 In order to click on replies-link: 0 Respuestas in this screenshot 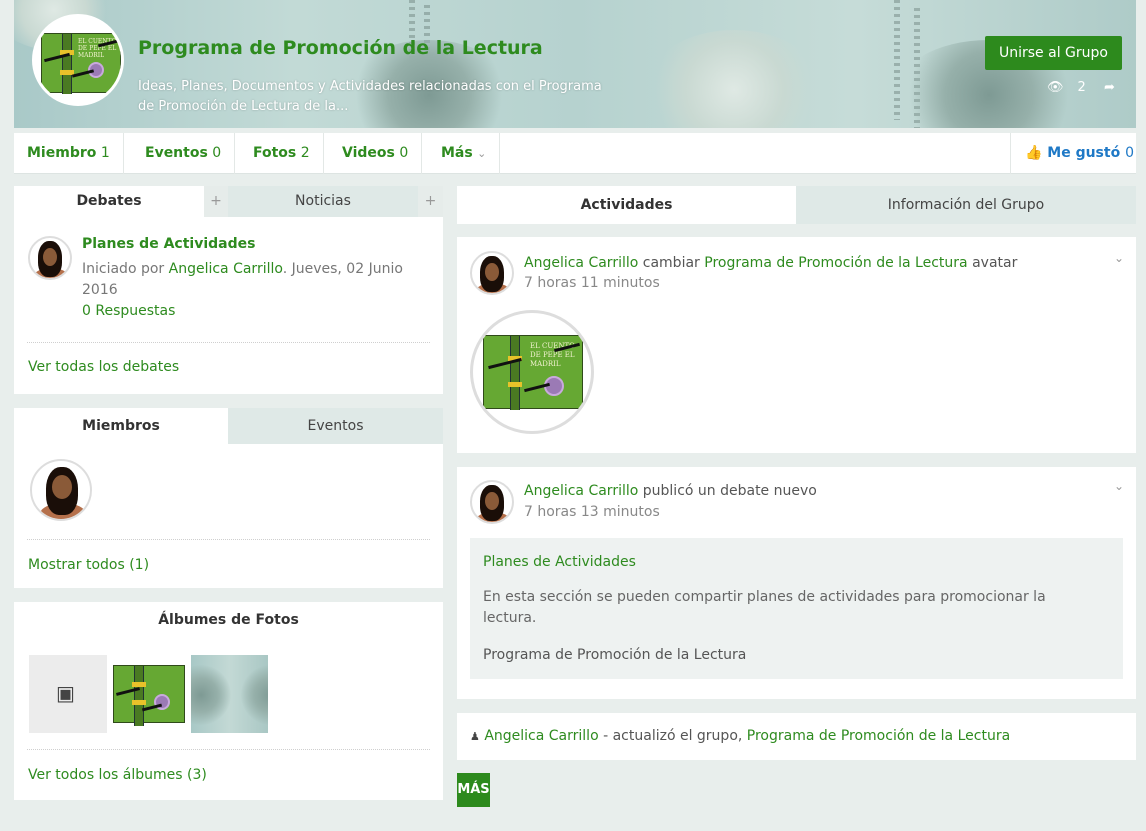, I will do `click(128, 311)`.